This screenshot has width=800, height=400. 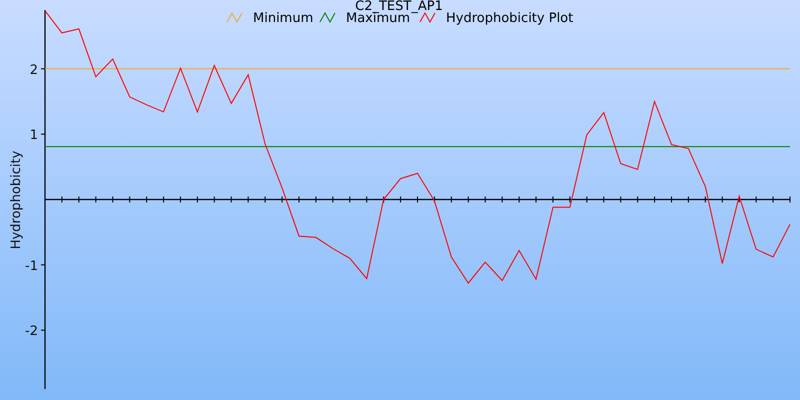 I want to click on y-tick-label: -2, so click(x=31, y=332).